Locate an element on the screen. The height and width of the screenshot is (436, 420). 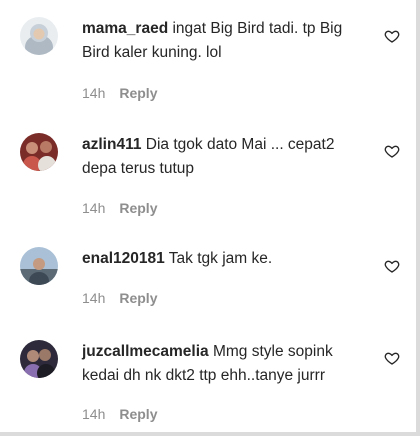
comment-username: juzcallmecamelia is located at coordinates (145, 351).